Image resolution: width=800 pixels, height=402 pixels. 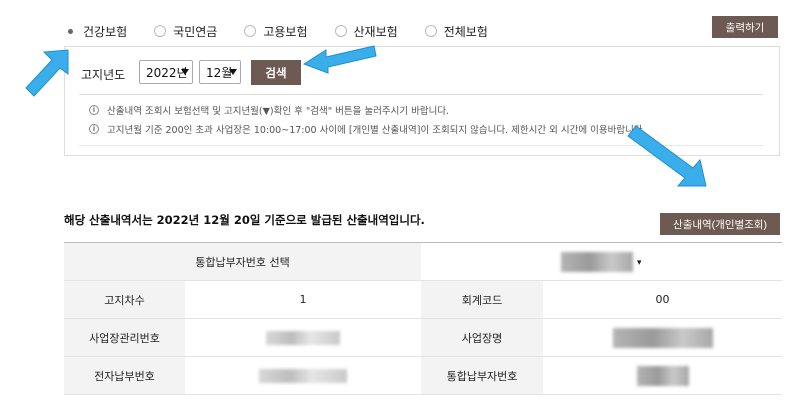 I want to click on print-button: 출력하기, so click(x=745, y=27).